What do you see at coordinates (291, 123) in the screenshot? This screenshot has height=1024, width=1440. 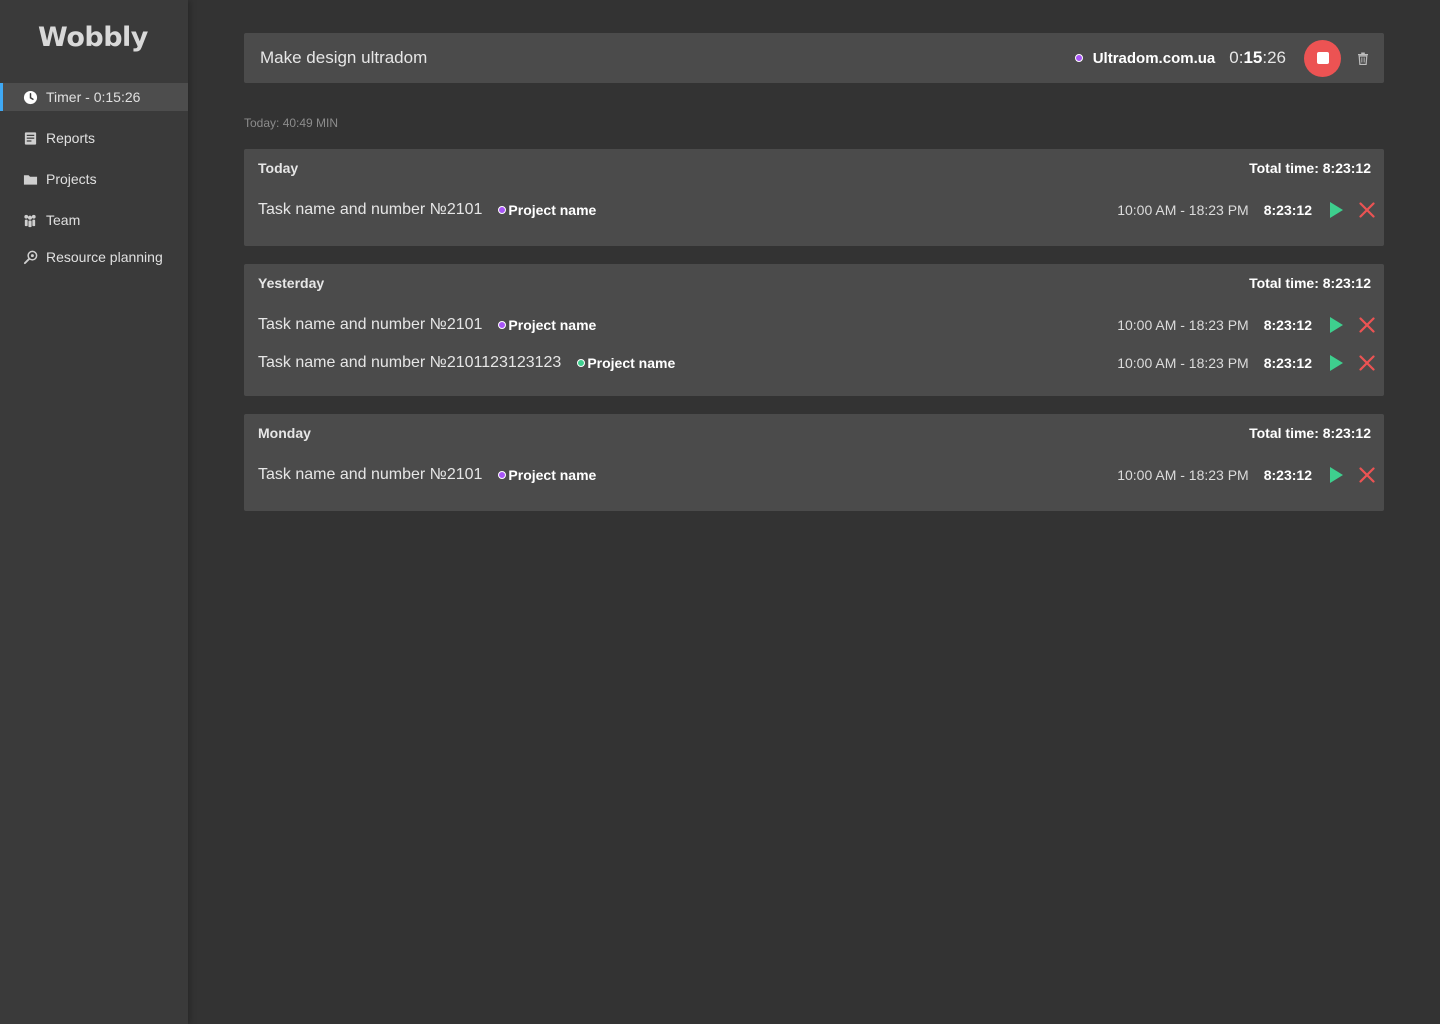 I see `today-summary: Today: 40:49 MIN` at bounding box center [291, 123].